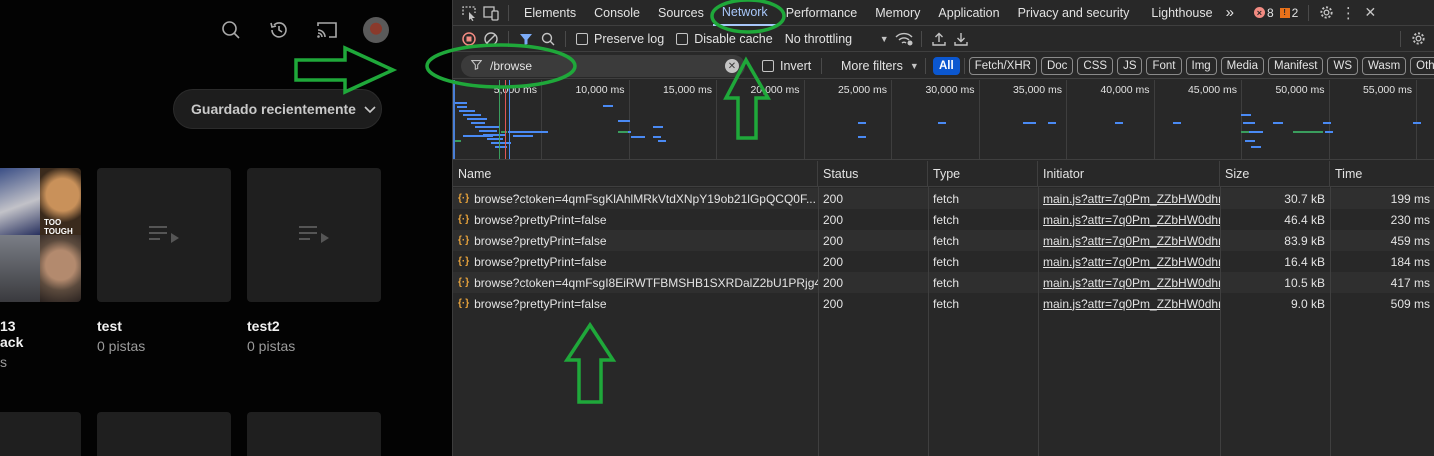 The width and height of the screenshot is (1434, 456). I want to click on cell-text: browse?prettyPrint=false, so click(540, 240).